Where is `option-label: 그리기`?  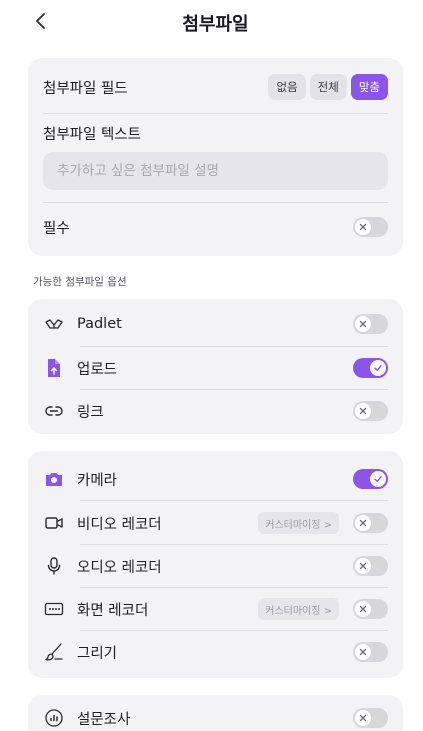
option-label: 그리기 is located at coordinates (97, 653).